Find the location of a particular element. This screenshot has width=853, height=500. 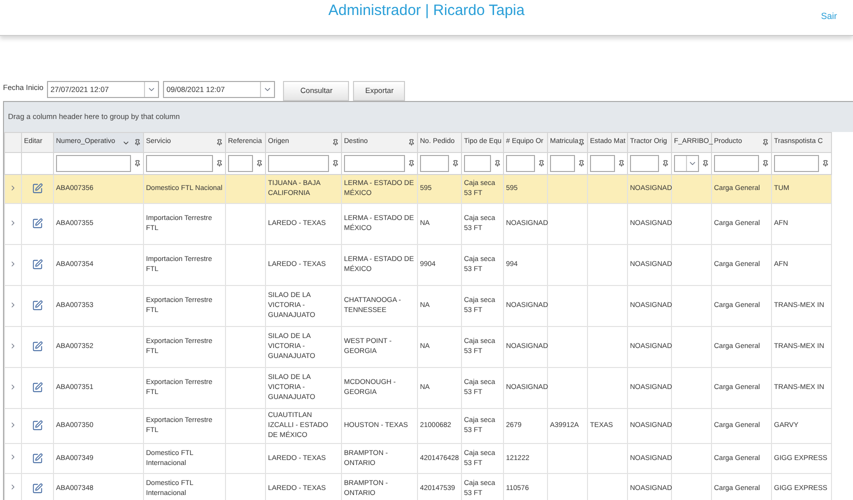

page-title: Administrador | Ricardo Tapia is located at coordinates (426, 11).